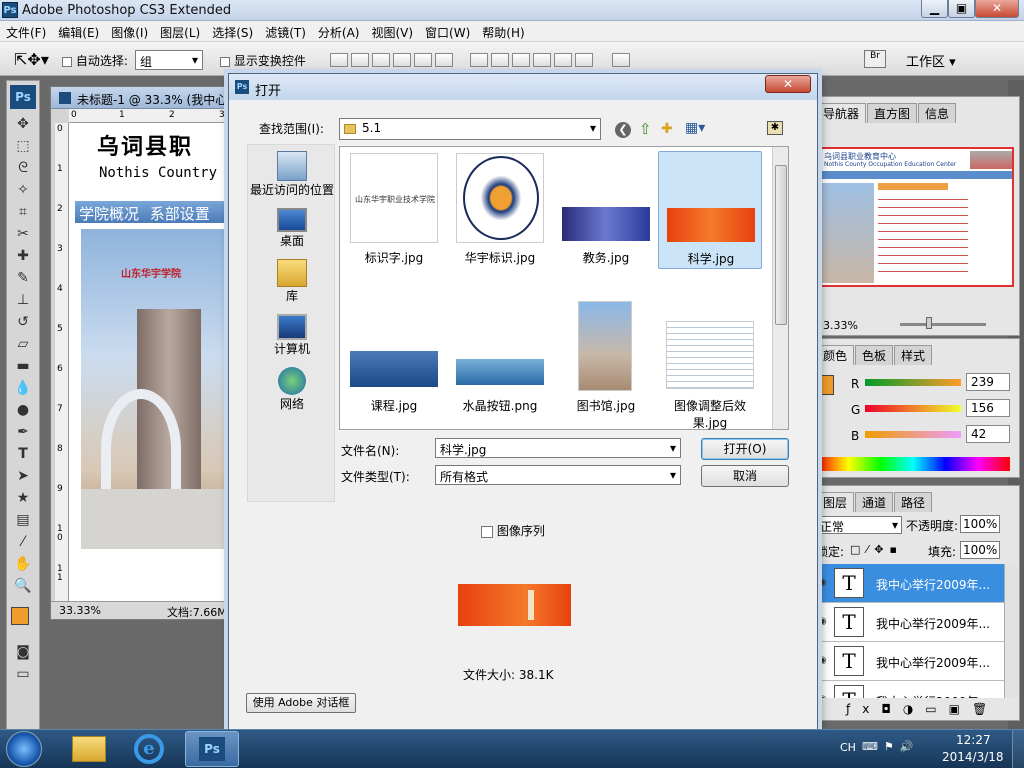 This screenshot has height=768, width=1024. Describe the element at coordinates (23, 278) in the screenshot. I see `brush-tool-icon: ✎` at that location.